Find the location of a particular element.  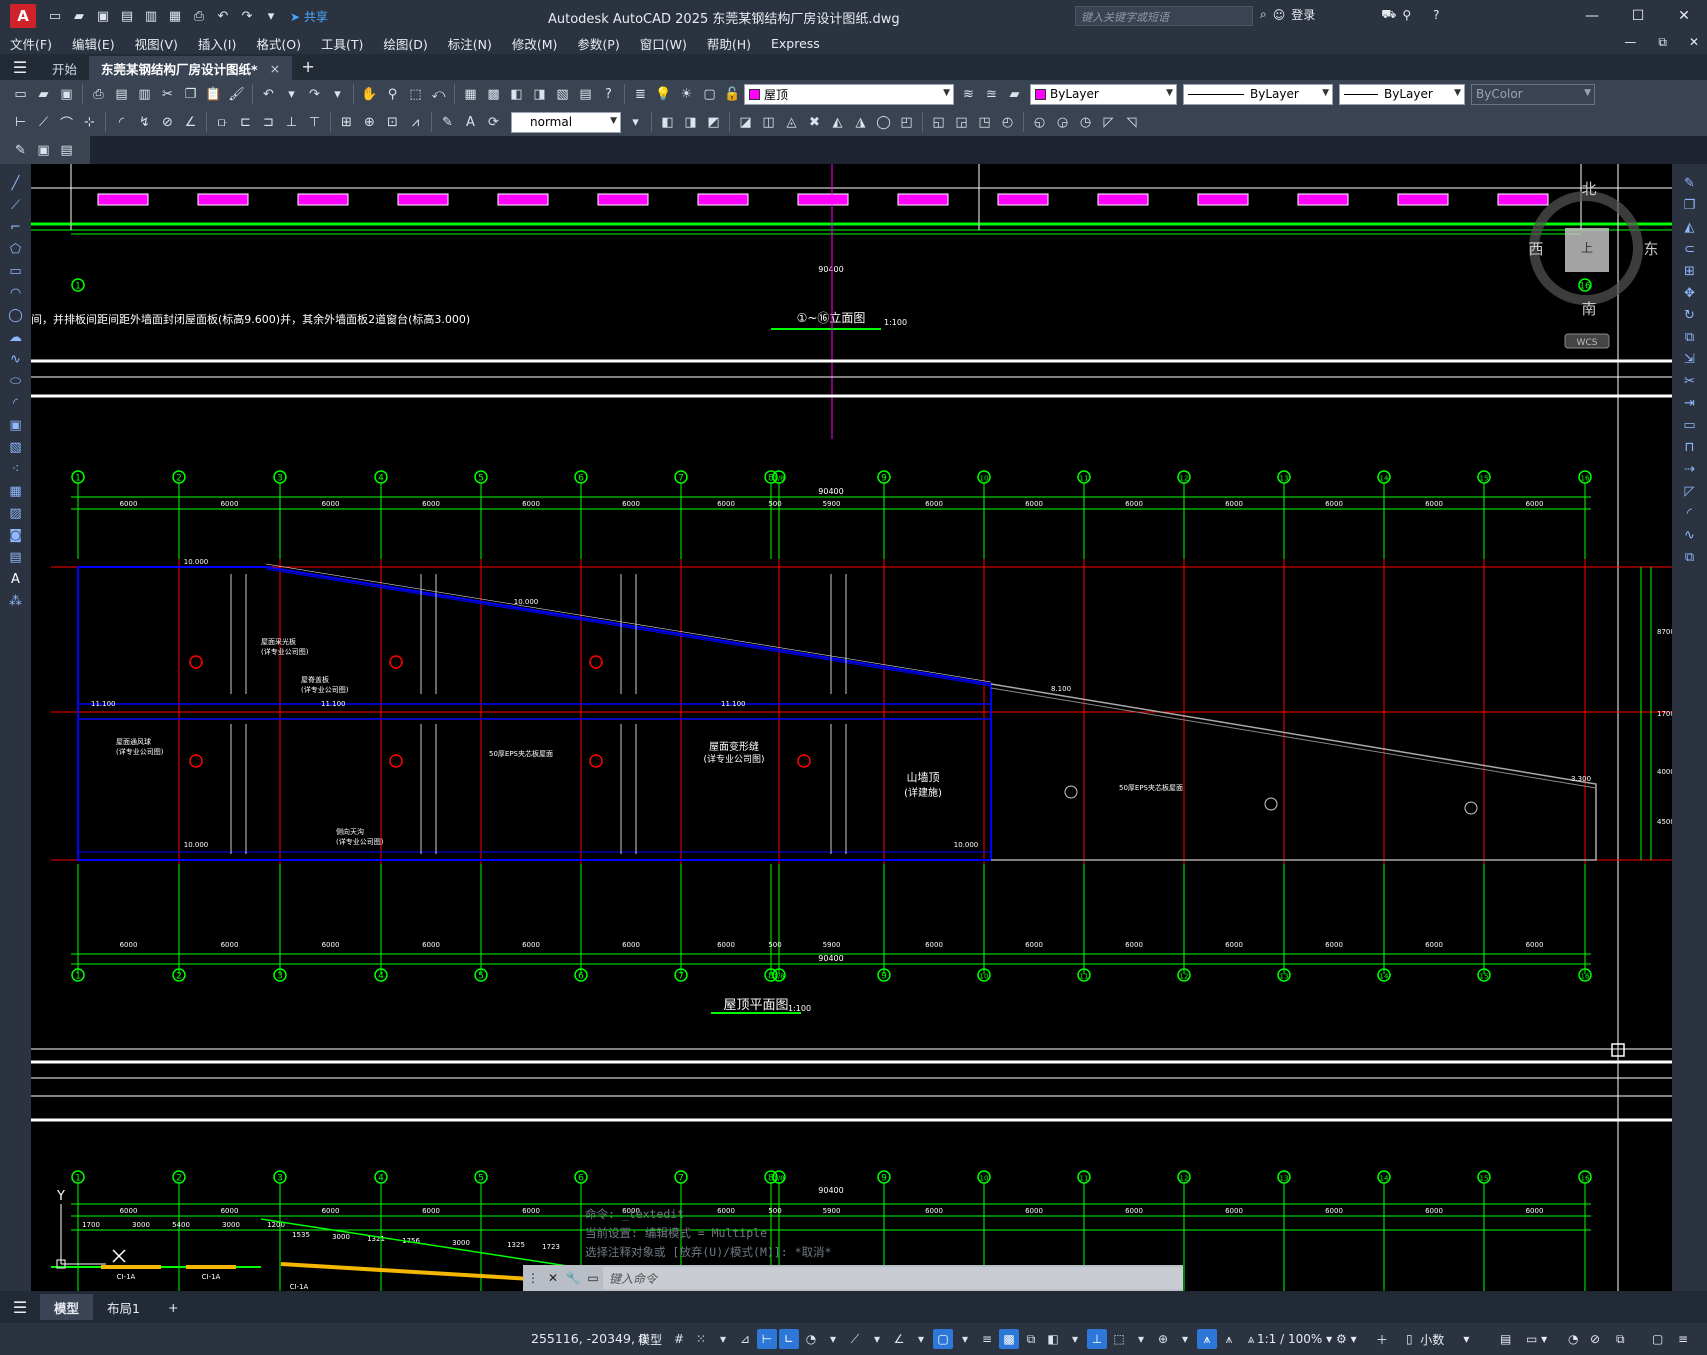

mirror-icon: ◭ is located at coordinates (1690, 227).